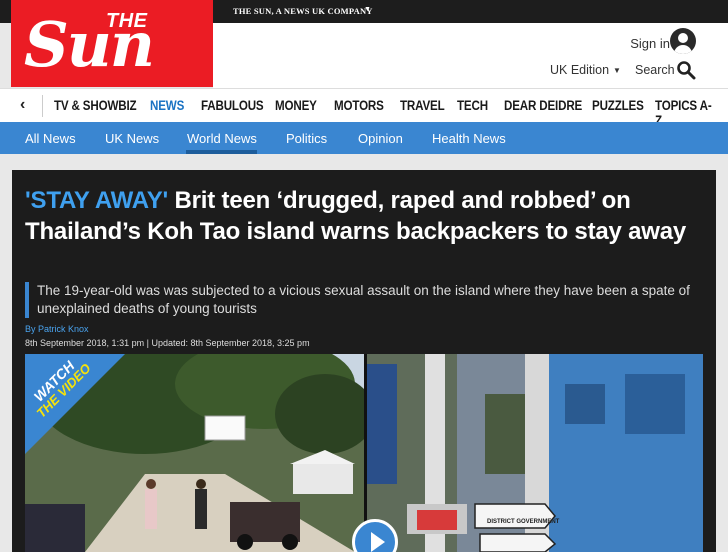  I want to click on the-sun-logo: THE Sun, so click(112, 43).